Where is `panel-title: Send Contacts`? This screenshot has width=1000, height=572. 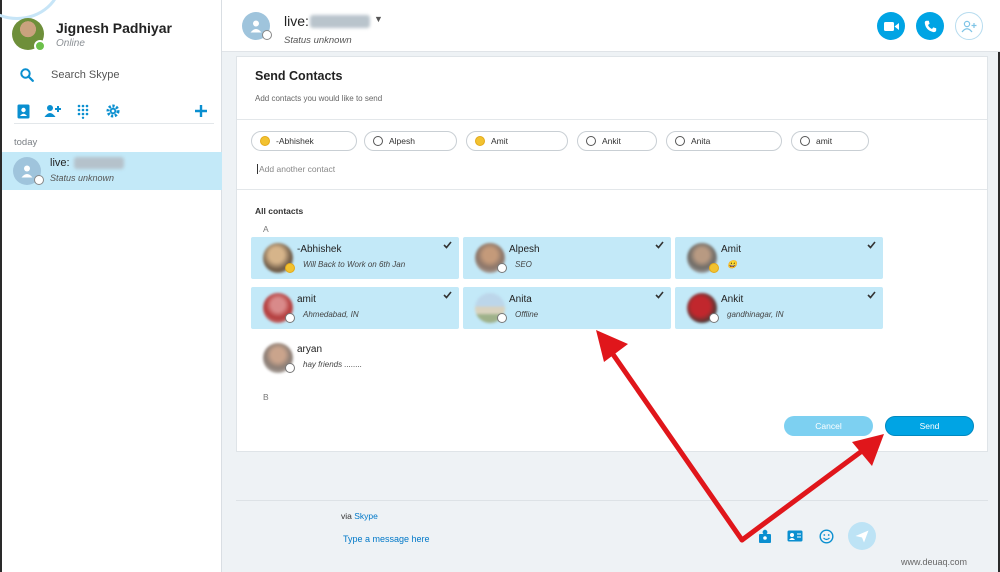 panel-title: Send Contacts is located at coordinates (299, 76).